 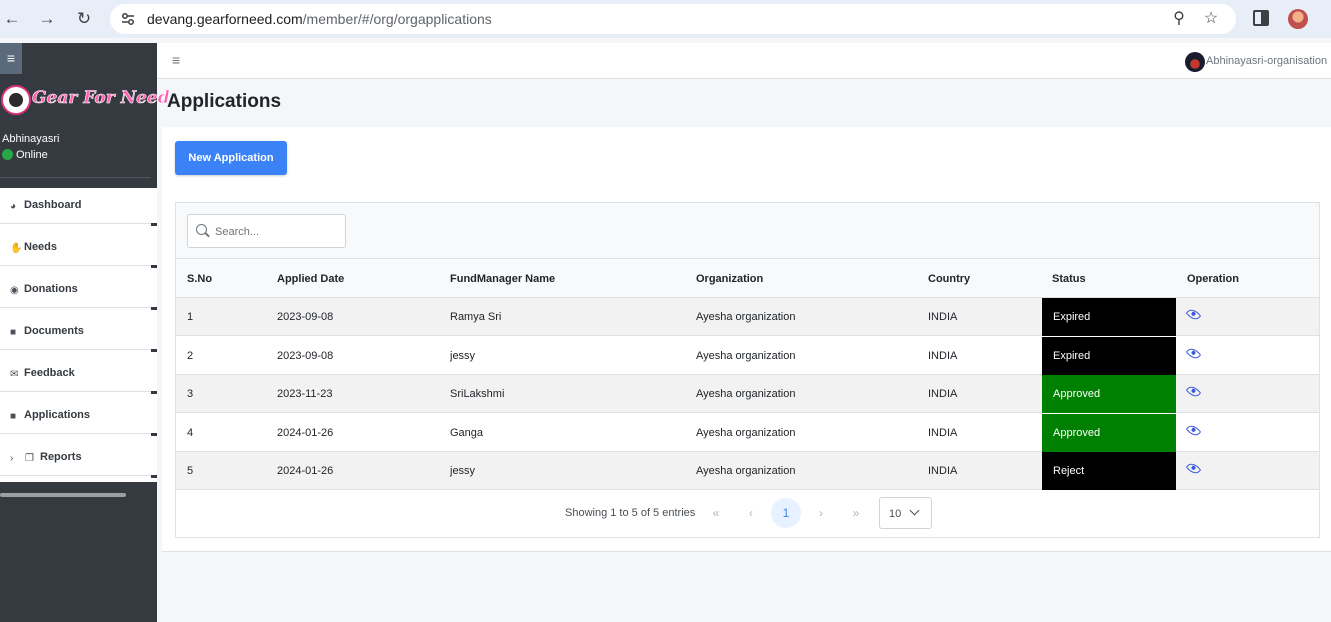 I want to click on search-input, so click(x=275, y=232).